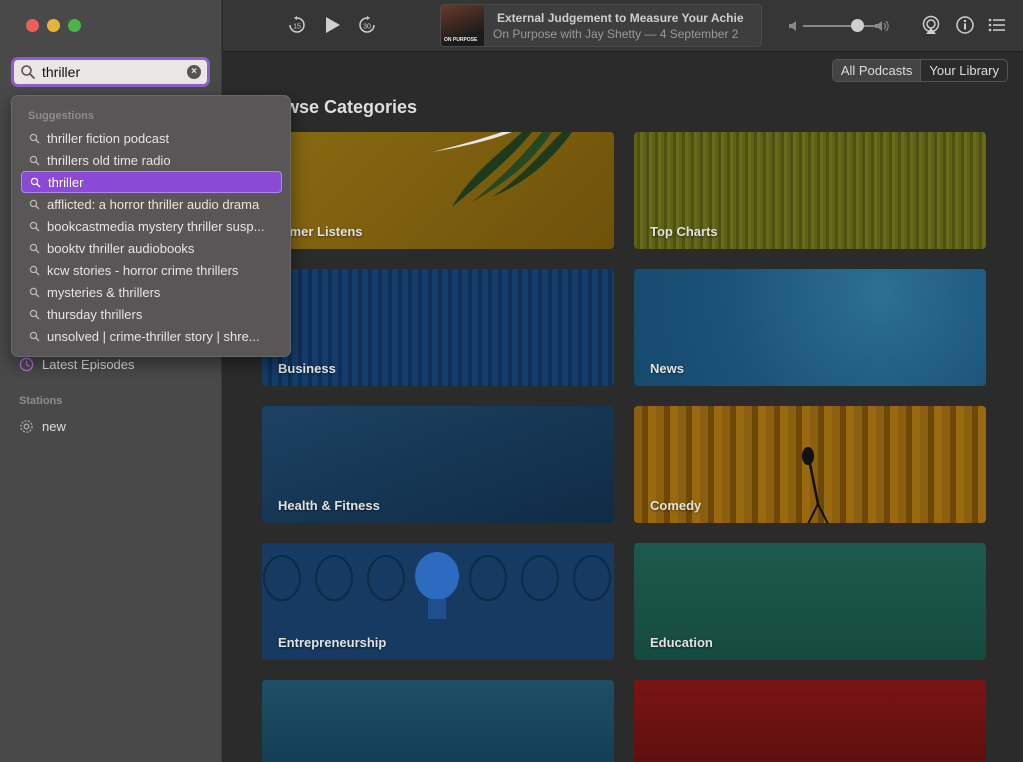 The width and height of the screenshot is (1023, 762). What do you see at coordinates (109, 160) in the screenshot?
I see `suggestion-label: thrillers old time radio` at bounding box center [109, 160].